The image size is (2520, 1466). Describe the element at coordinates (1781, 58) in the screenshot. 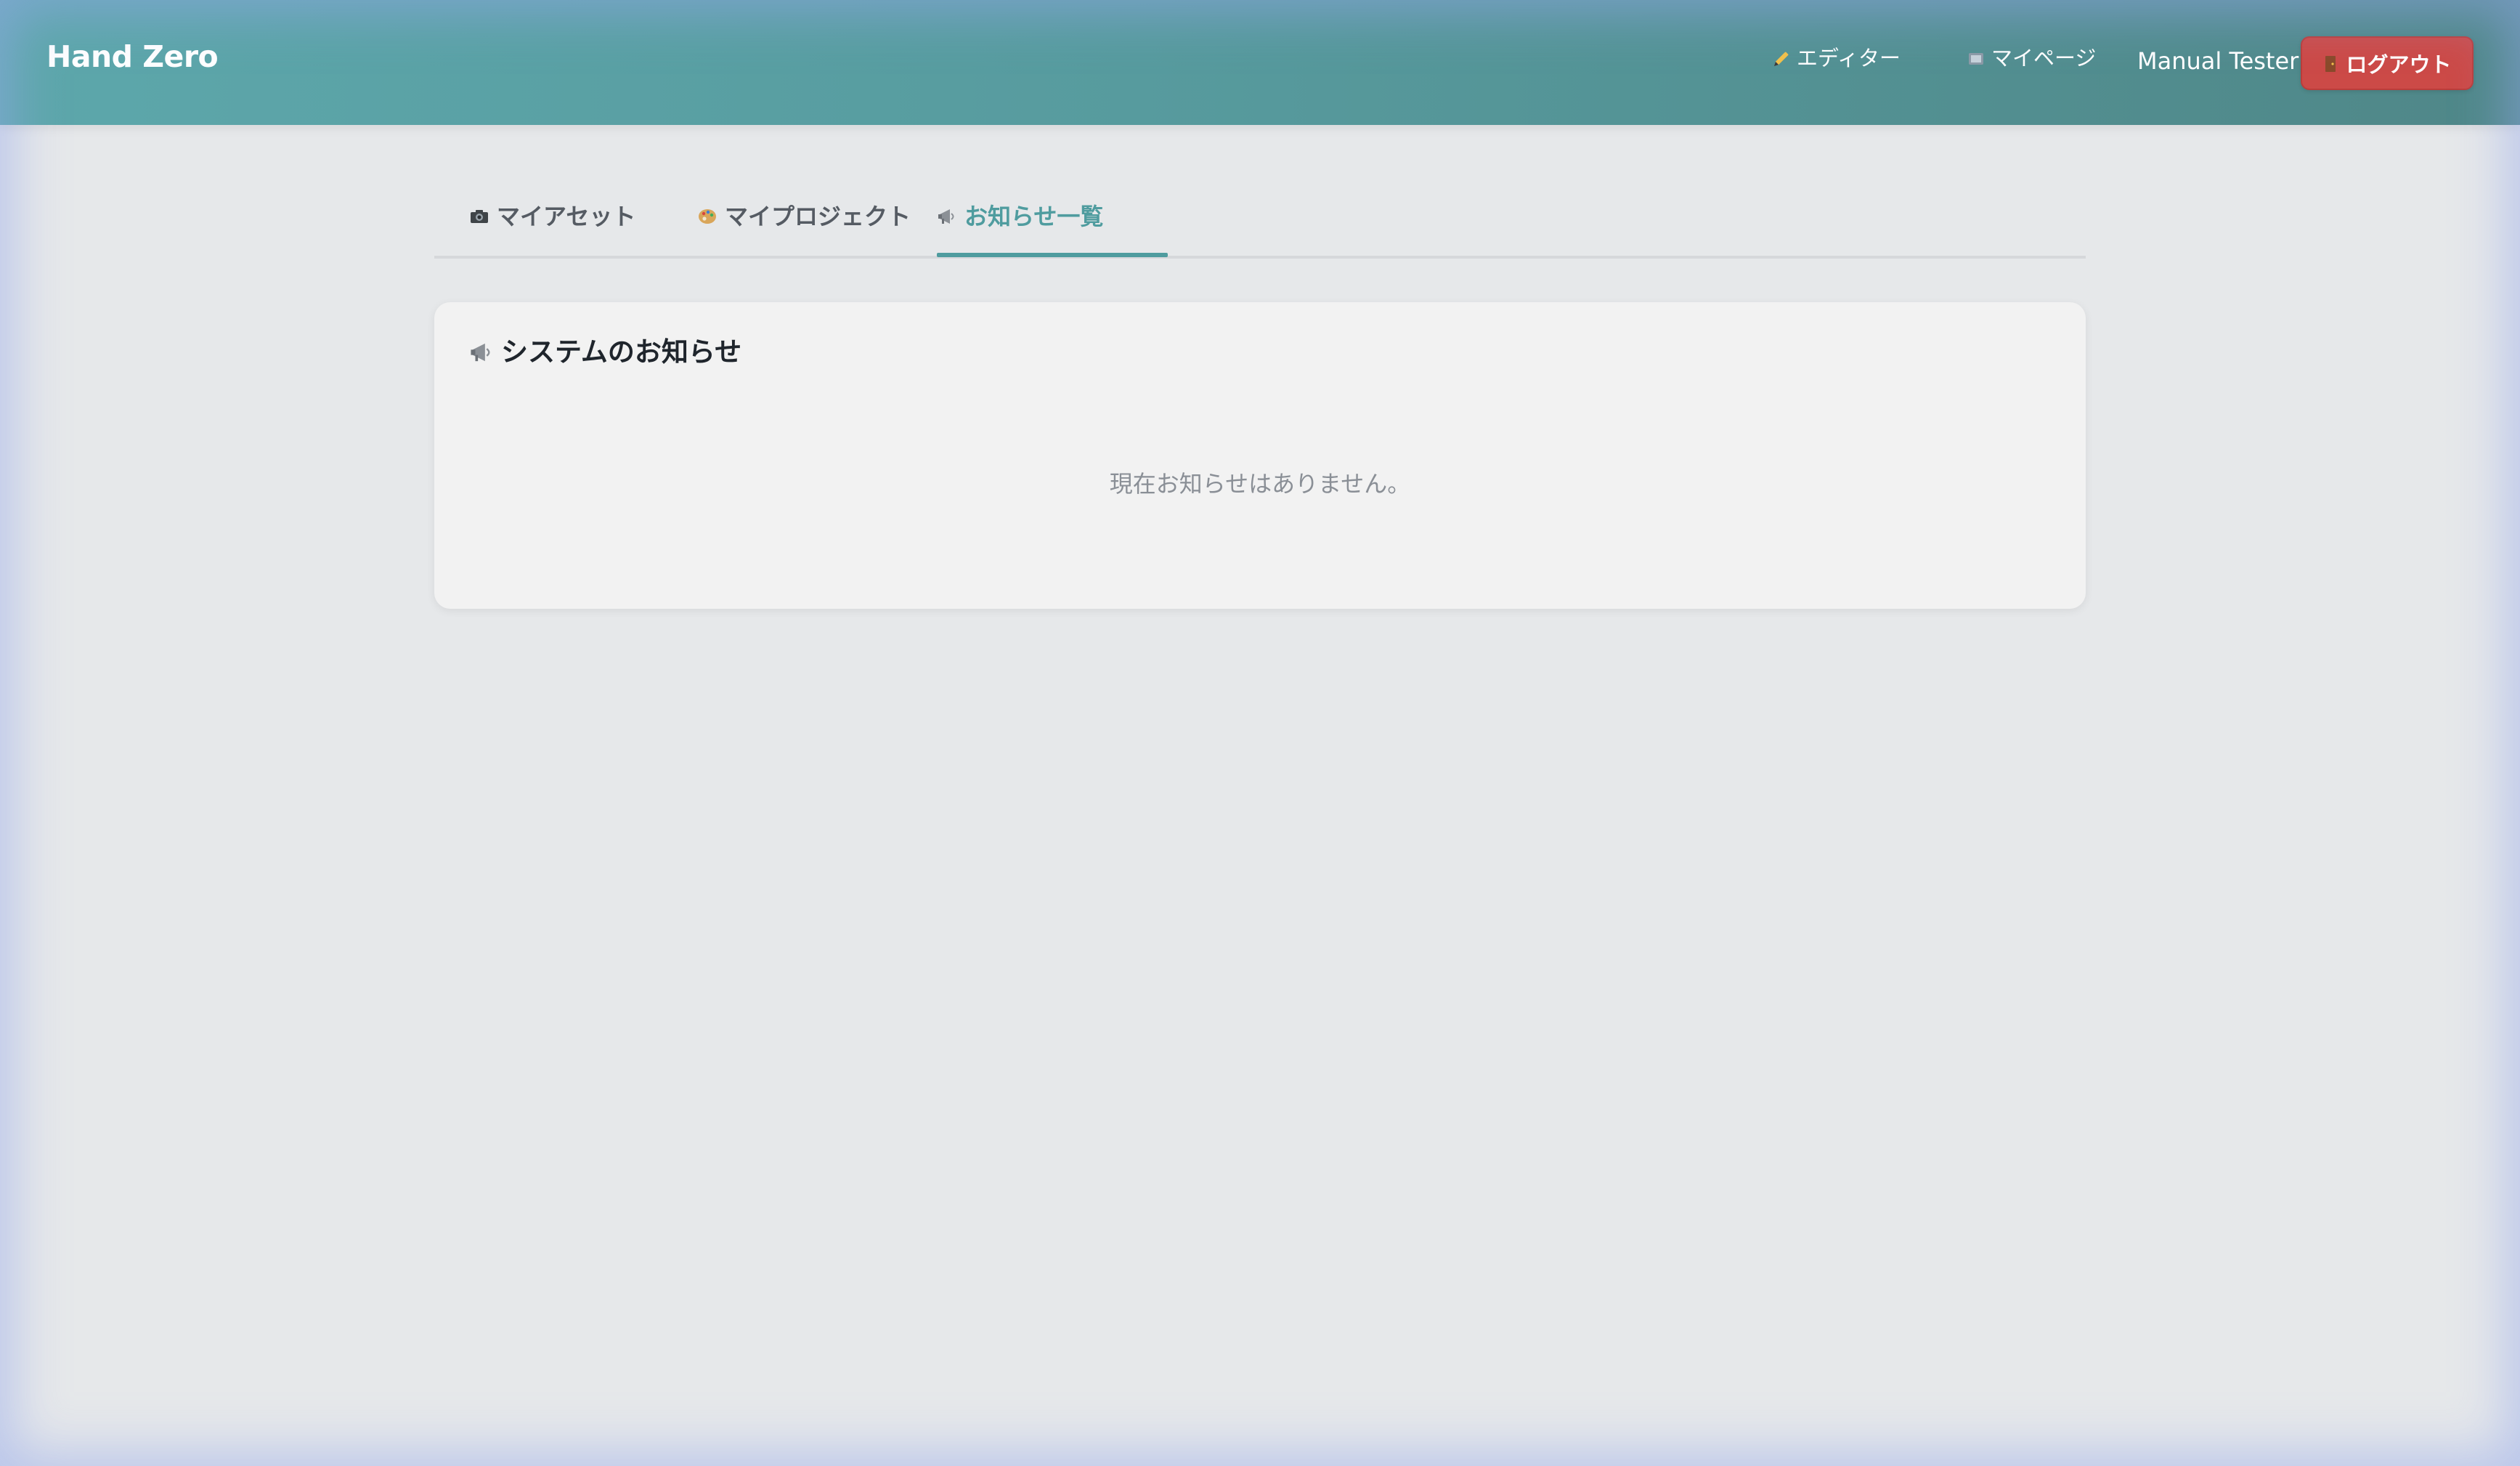

I see `pencil-icon` at that location.